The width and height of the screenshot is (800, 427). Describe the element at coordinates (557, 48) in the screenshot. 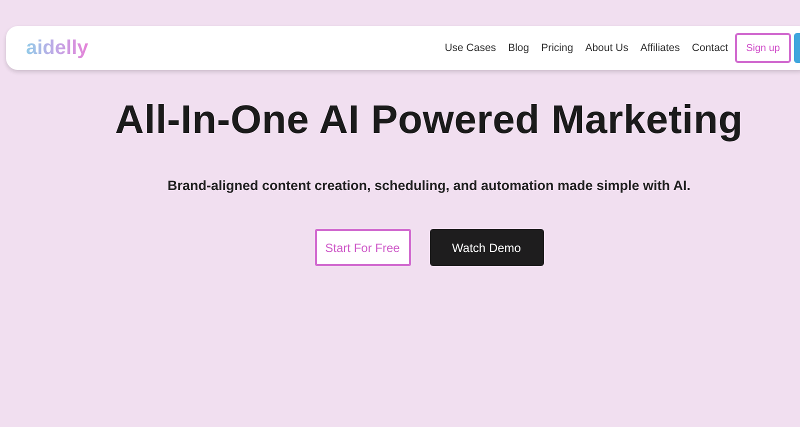

I see `nav-link: Pricing` at that location.